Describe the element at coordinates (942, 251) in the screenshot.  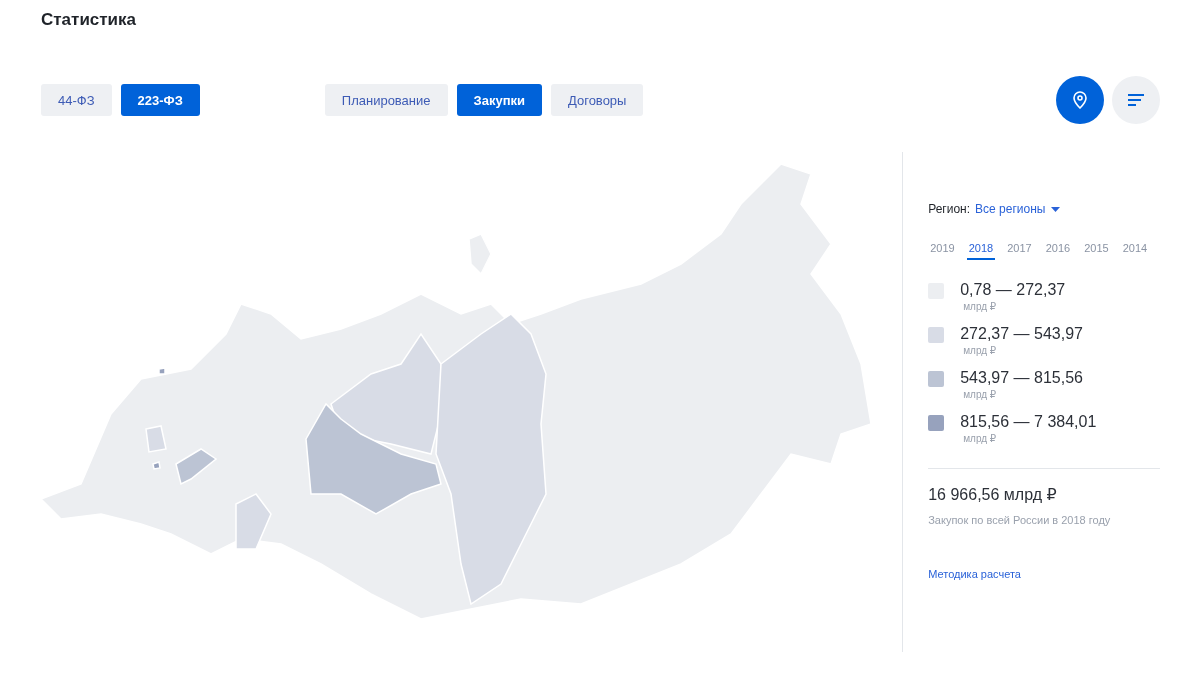
I see `year-tab: 2019` at that location.